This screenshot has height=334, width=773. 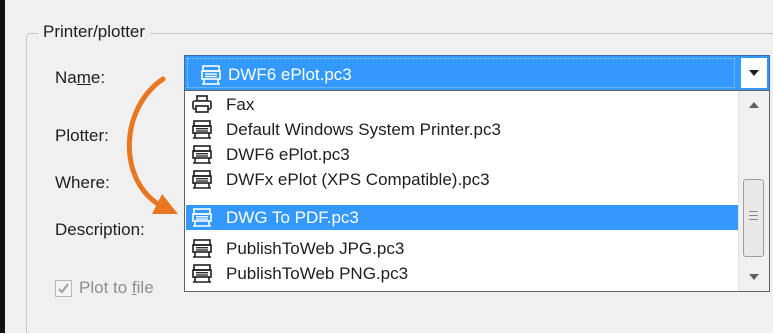 What do you see at coordinates (463, 104) in the screenshot?
I see `dropdown-item-fax: Fax` at bounding box center [463, 104].